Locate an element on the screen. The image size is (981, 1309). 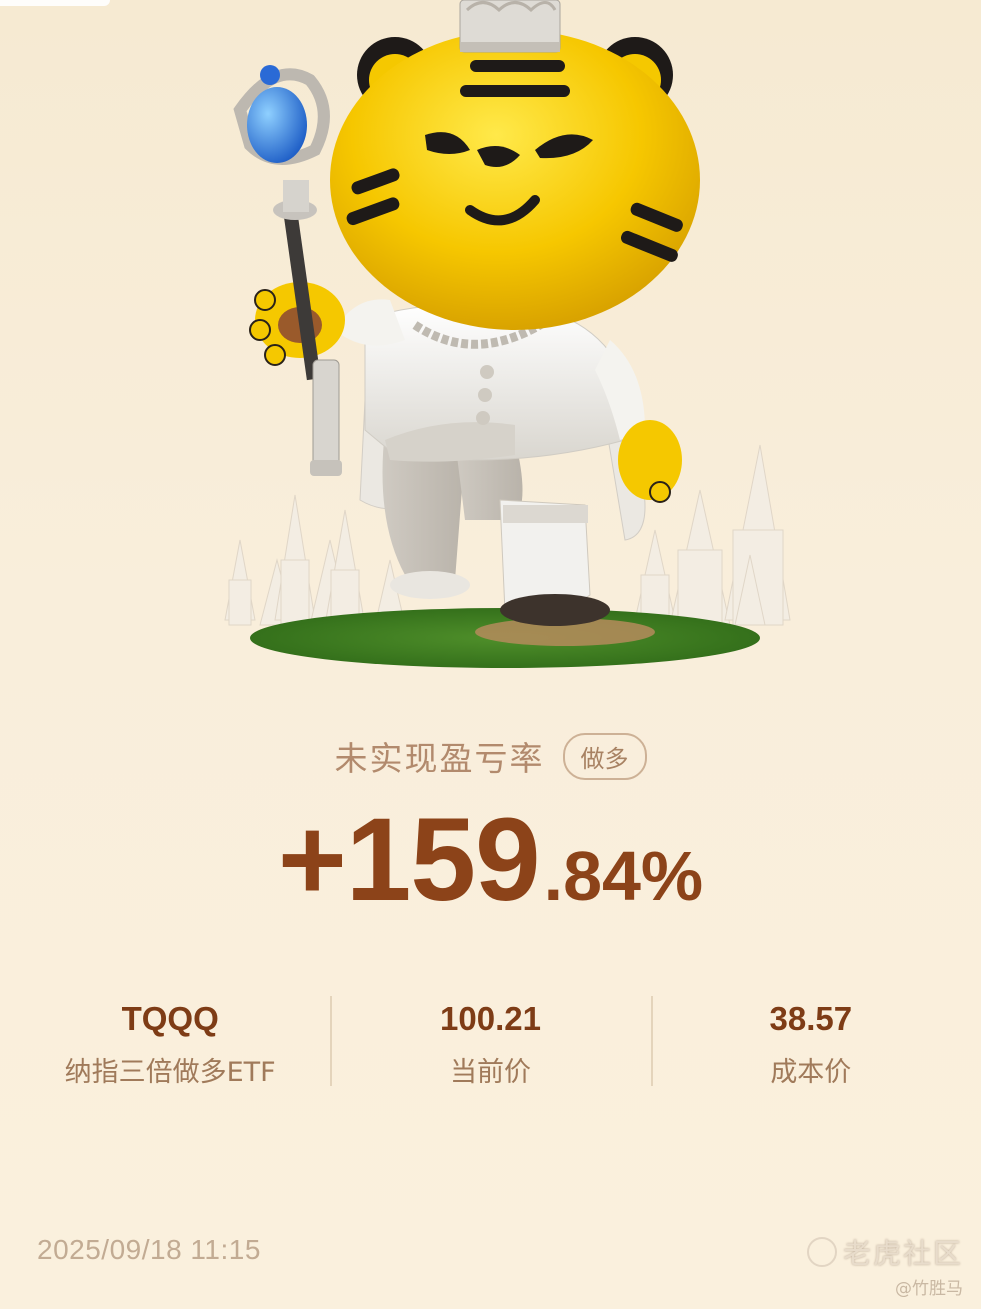
unrealized-pnl-label: 未实现盈亏率 is located at coordinates (439, 758).